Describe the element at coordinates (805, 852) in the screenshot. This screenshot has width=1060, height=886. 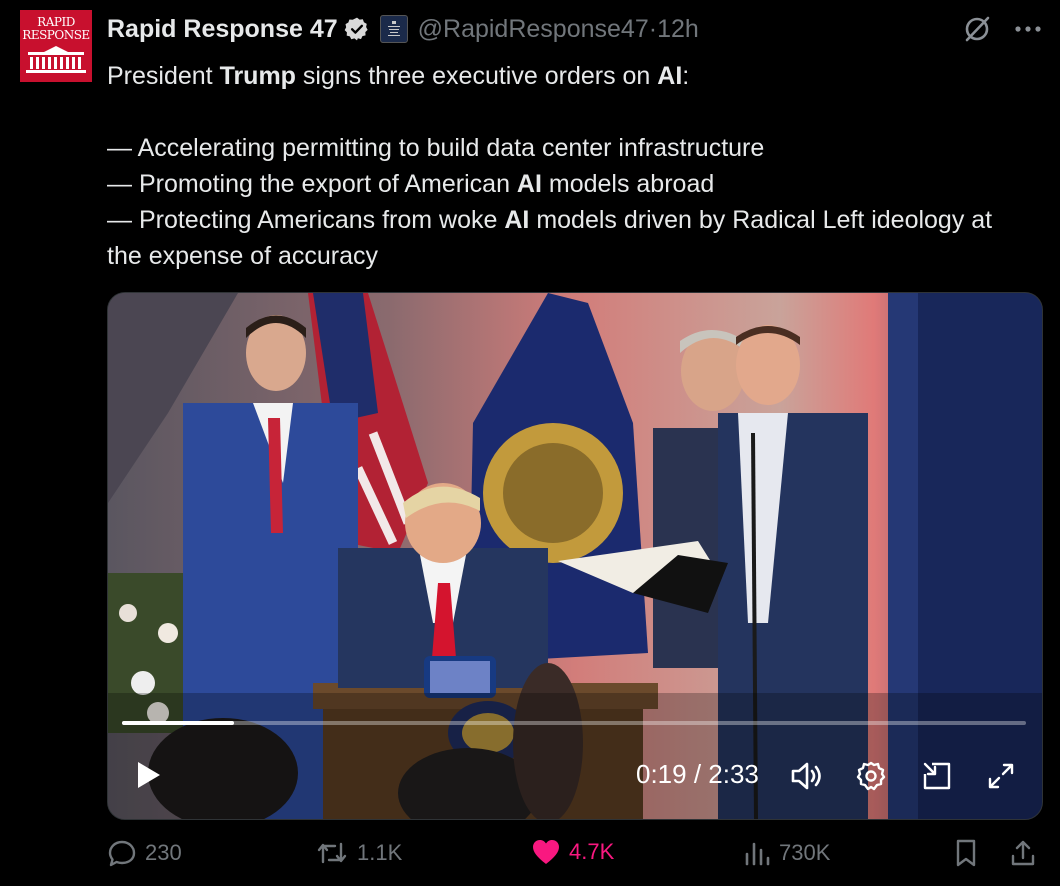
I see `views-count: 730K` at that location.